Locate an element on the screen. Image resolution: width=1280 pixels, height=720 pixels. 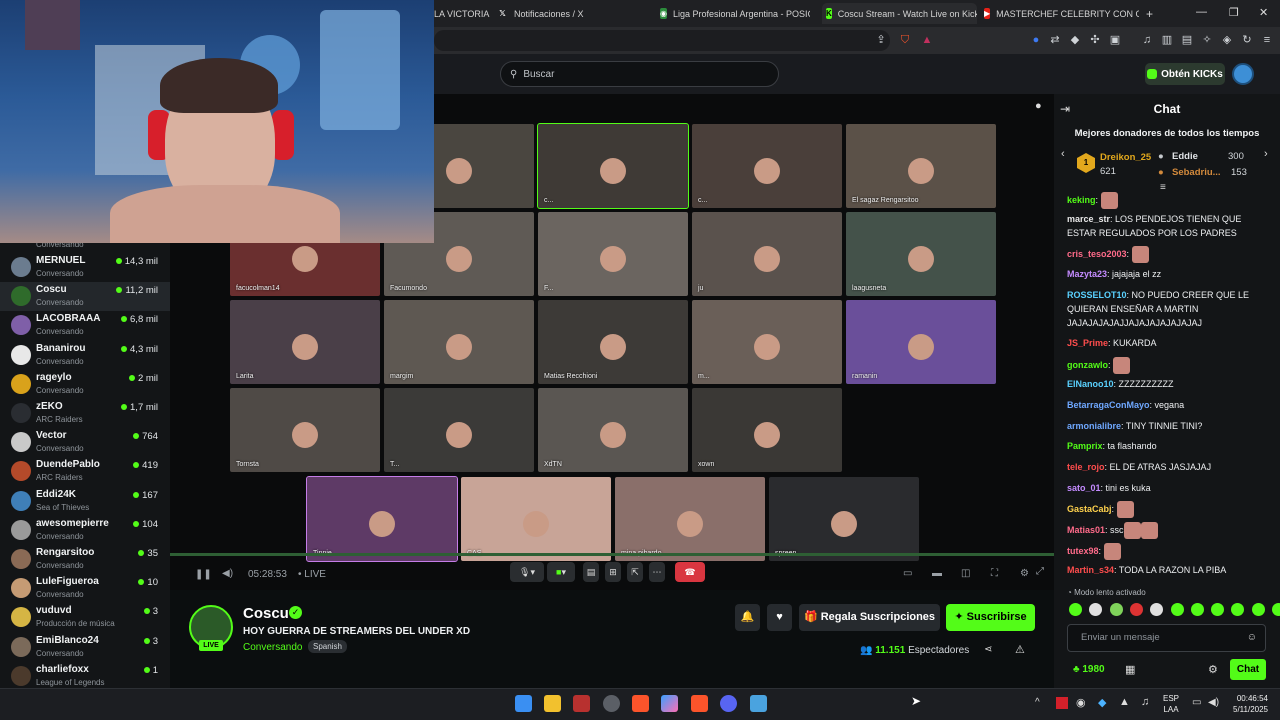
new-tab-button: + is located at coordinates (1152, 13).